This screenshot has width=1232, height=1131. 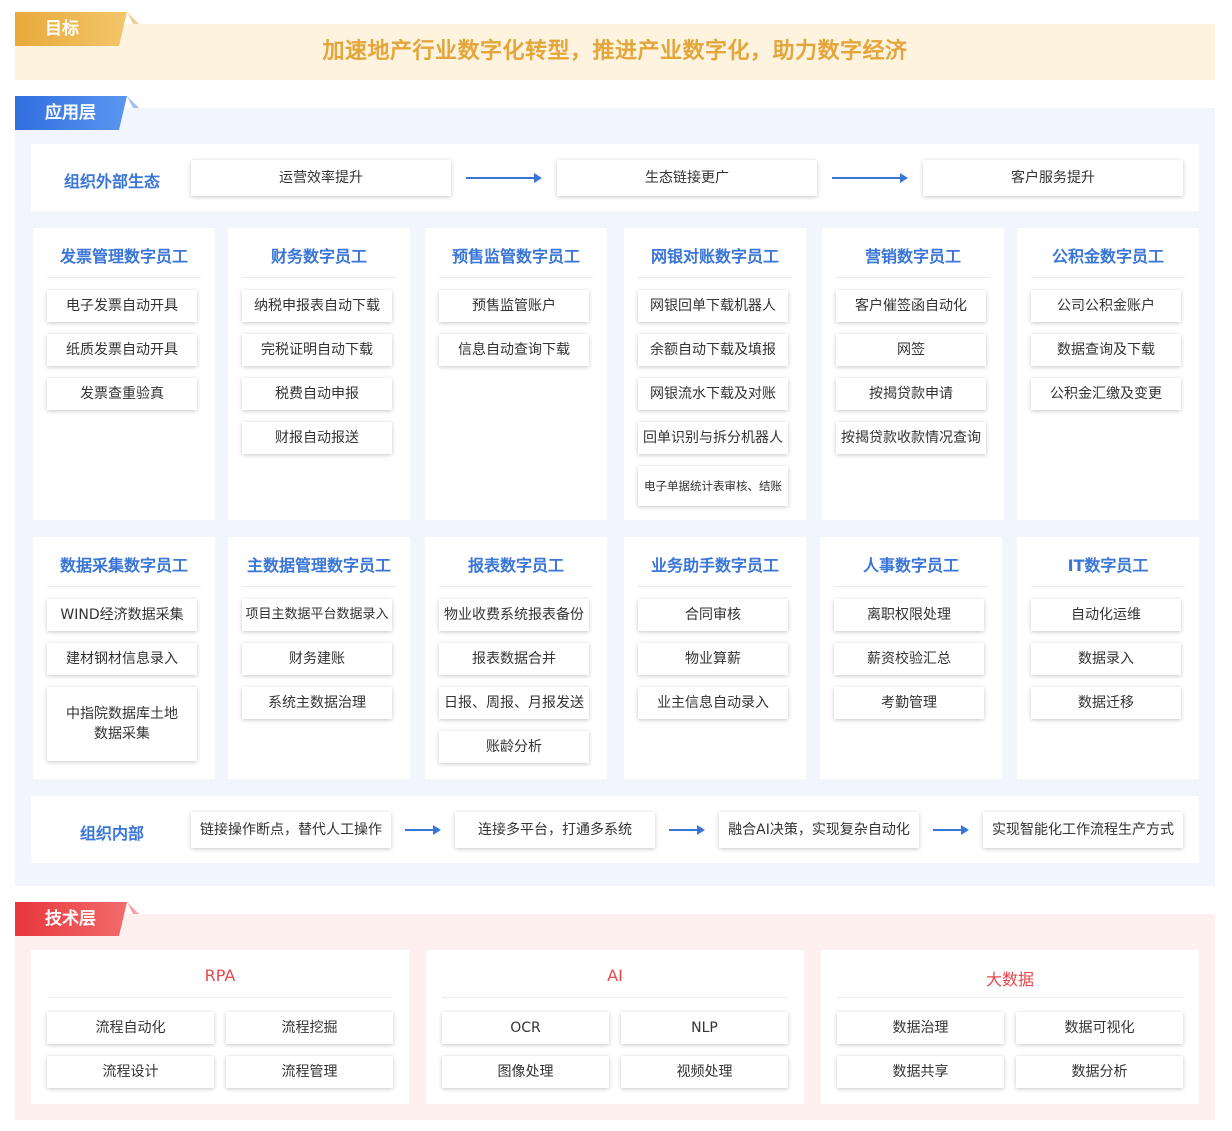 I want to click on tech-layer-tag: 技术层, so click(x=77, y=919).